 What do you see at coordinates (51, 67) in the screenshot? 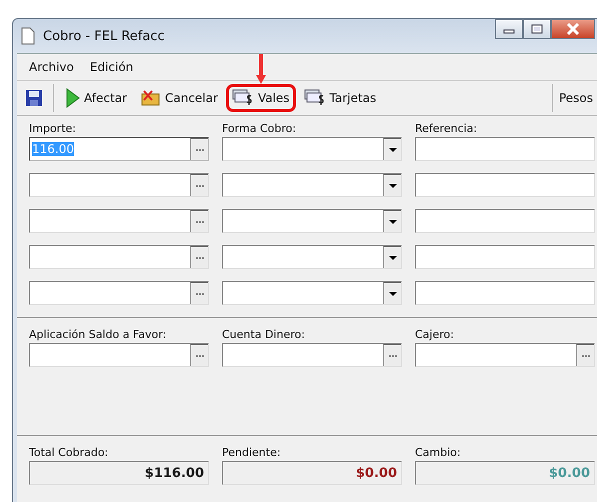
I see `menu-item: Archivo` at bounding box center [51, 67].